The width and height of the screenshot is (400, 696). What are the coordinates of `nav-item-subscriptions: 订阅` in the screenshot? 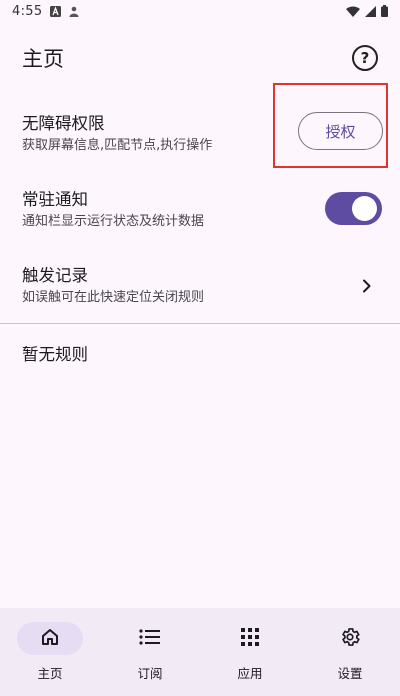 It's located at (150, 652).